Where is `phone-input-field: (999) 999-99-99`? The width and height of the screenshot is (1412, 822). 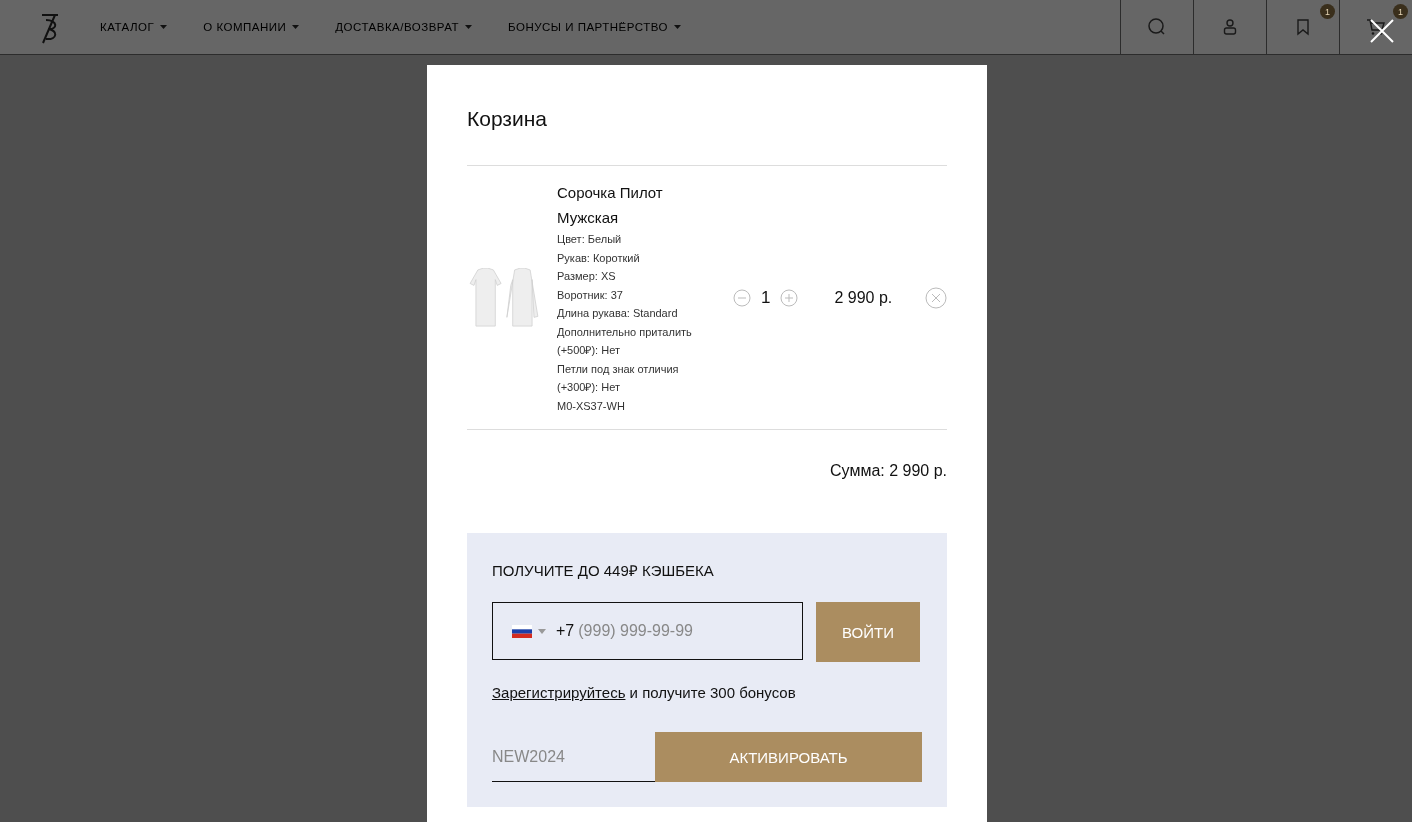
phone-input-field: (999) 999-99-99 is located at coordinates (668, 631).